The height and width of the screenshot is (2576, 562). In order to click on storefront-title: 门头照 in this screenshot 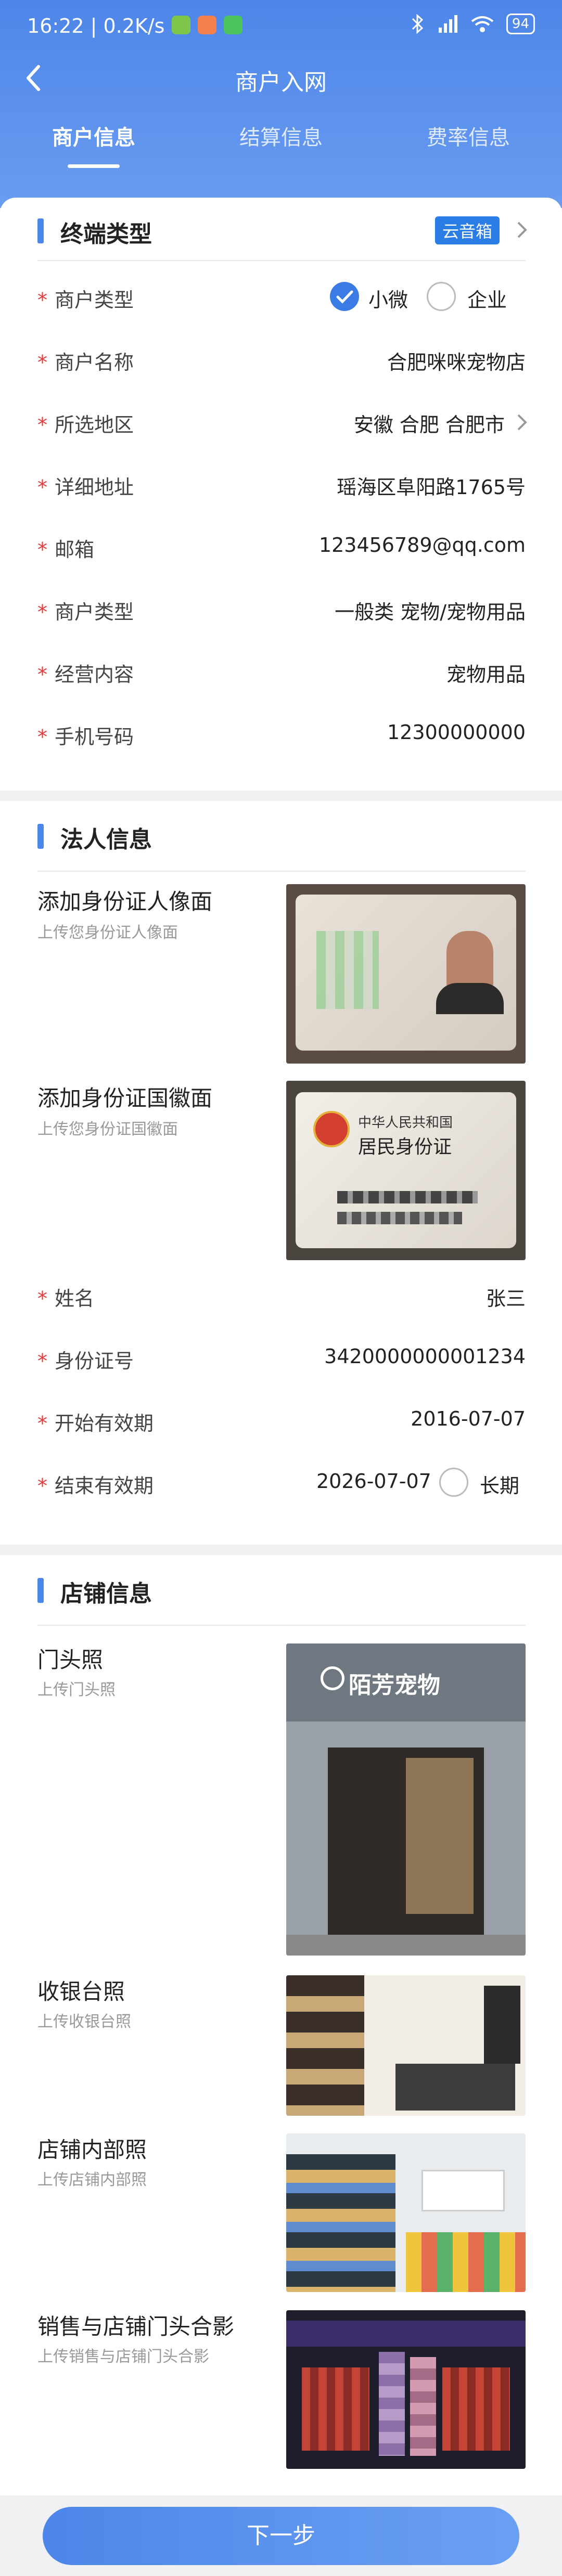, I will do `click(70, 1660)`.